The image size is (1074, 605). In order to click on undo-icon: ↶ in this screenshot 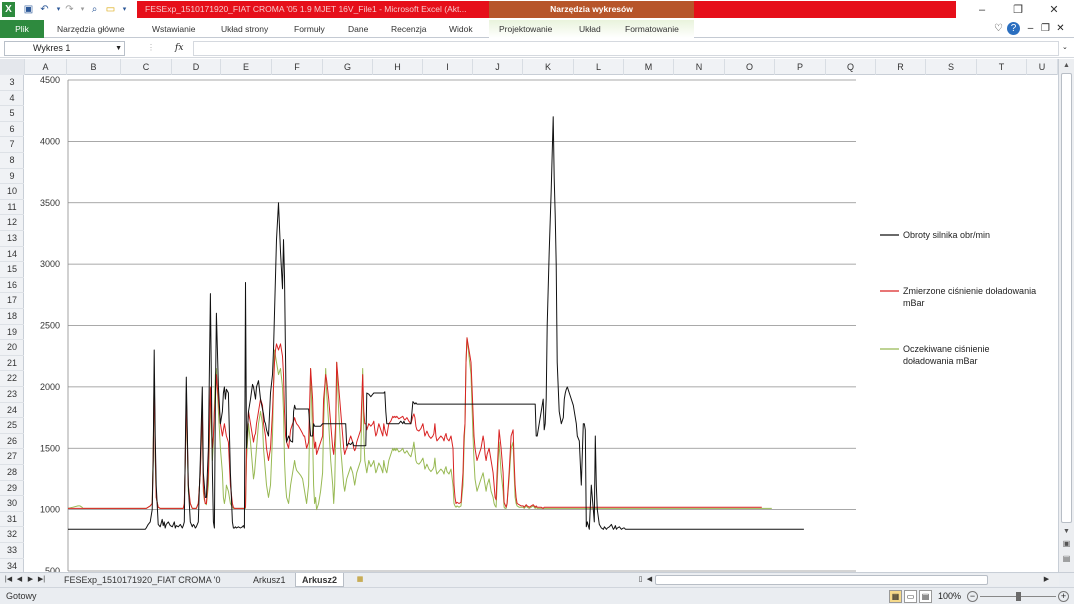, I will do `click(44, 9)`.